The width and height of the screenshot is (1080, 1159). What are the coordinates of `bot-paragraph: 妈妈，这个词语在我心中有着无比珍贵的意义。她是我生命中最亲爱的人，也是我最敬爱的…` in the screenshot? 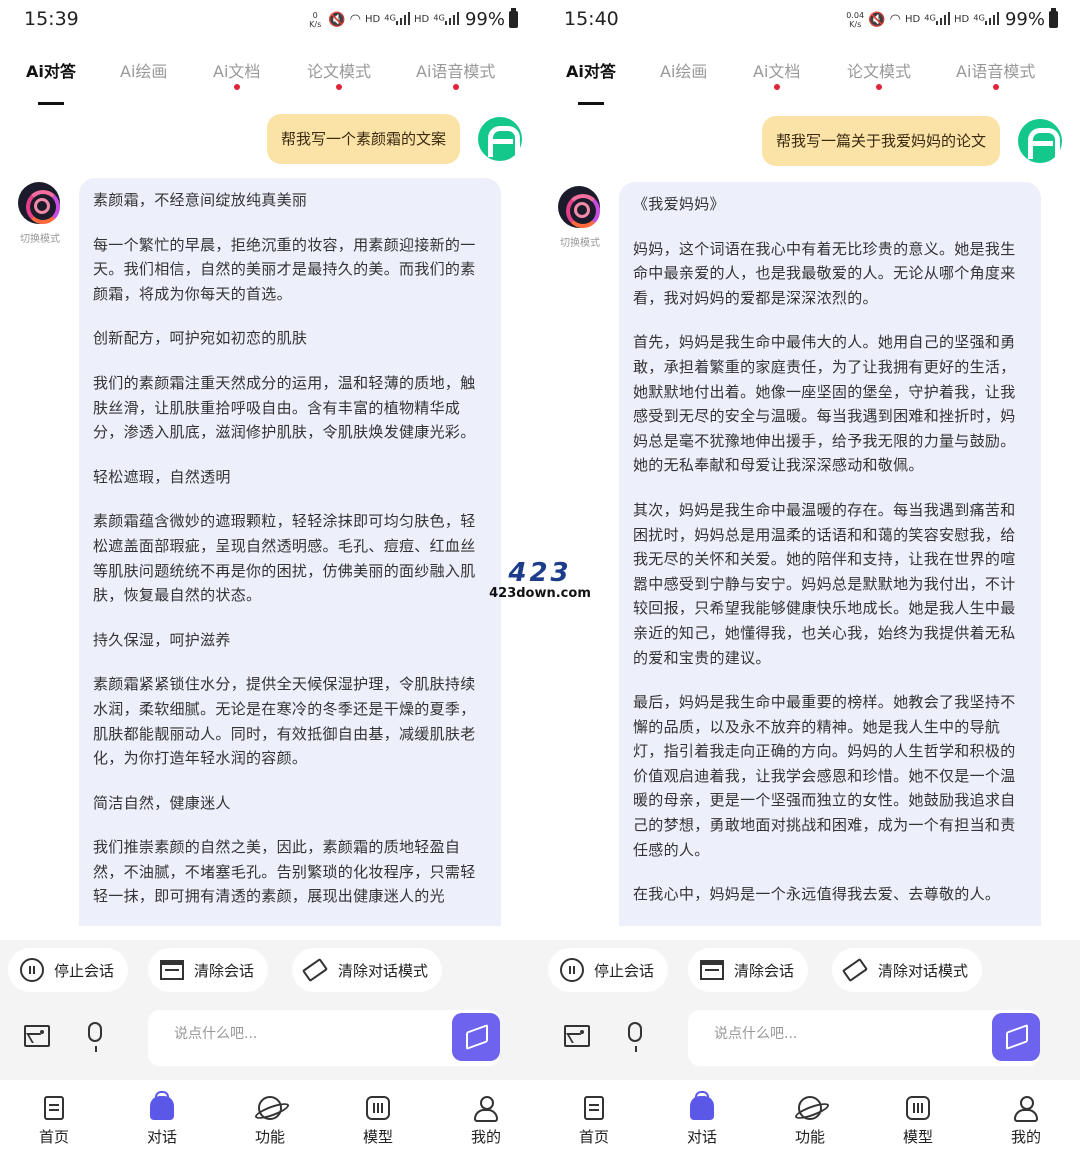 It's located at (824, 273).